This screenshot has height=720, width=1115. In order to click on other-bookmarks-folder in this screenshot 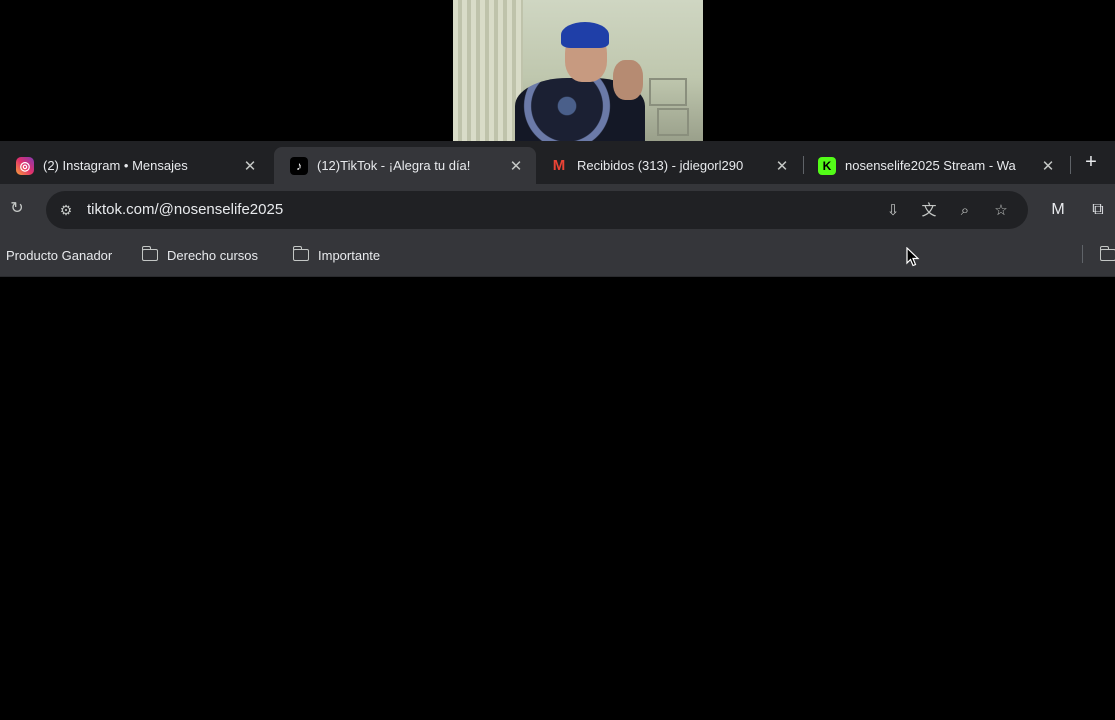, I will do `click(1107, 255)`.